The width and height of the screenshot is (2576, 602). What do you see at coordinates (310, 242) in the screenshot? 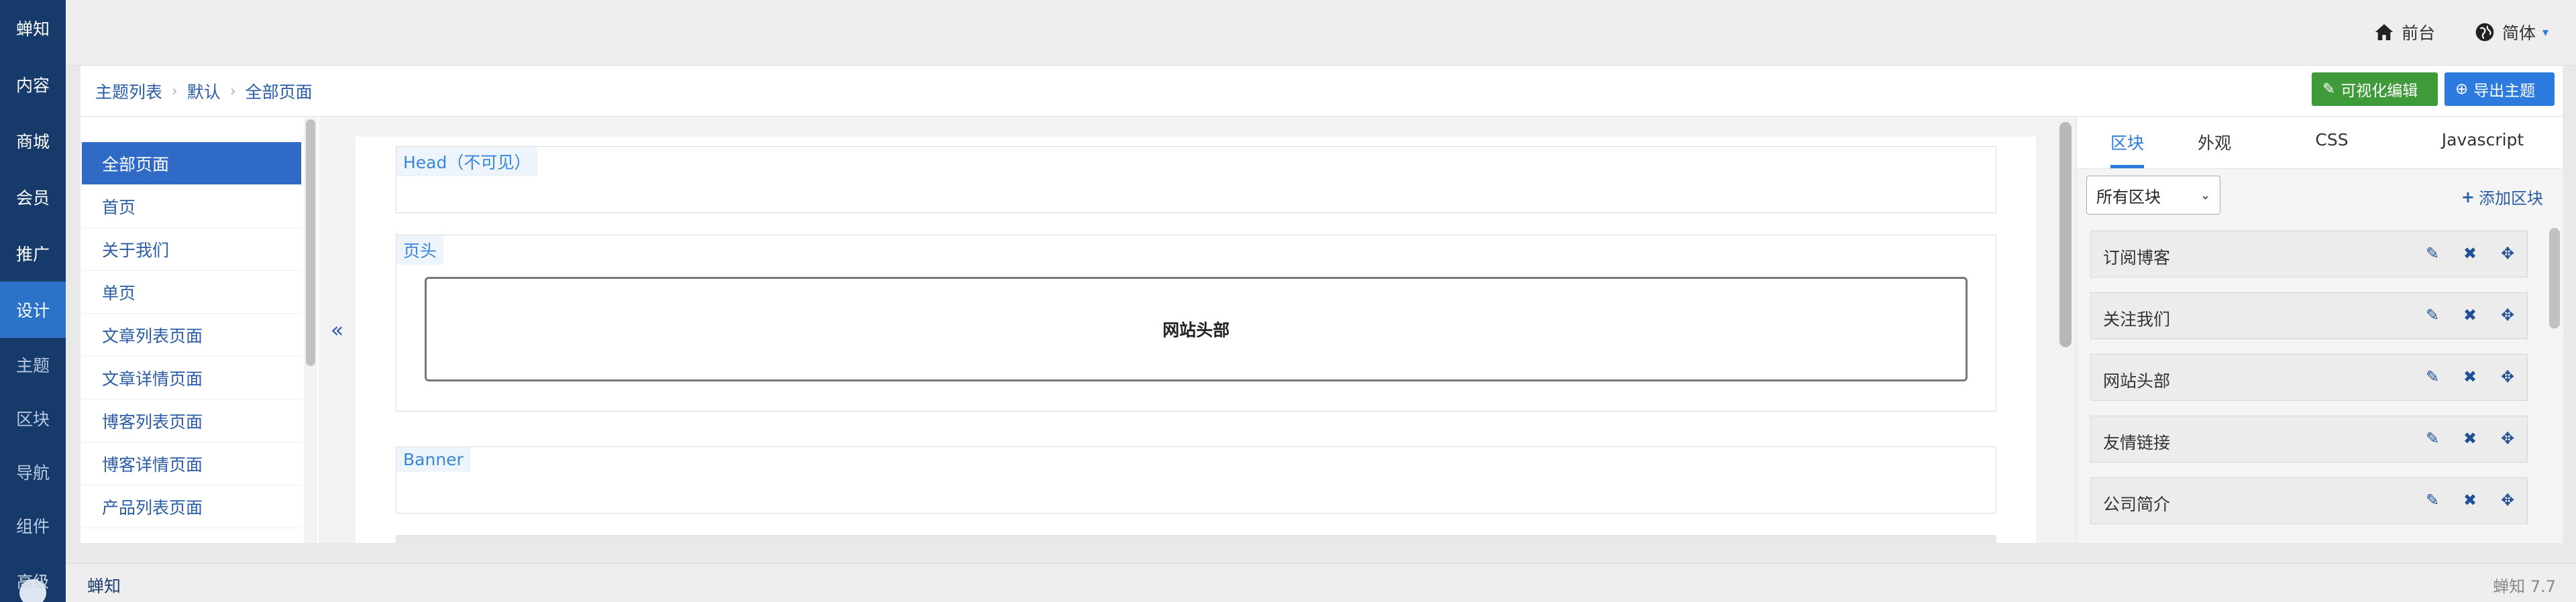
I see `page-list-scroll-thumb` at bounding box center [310, 242].